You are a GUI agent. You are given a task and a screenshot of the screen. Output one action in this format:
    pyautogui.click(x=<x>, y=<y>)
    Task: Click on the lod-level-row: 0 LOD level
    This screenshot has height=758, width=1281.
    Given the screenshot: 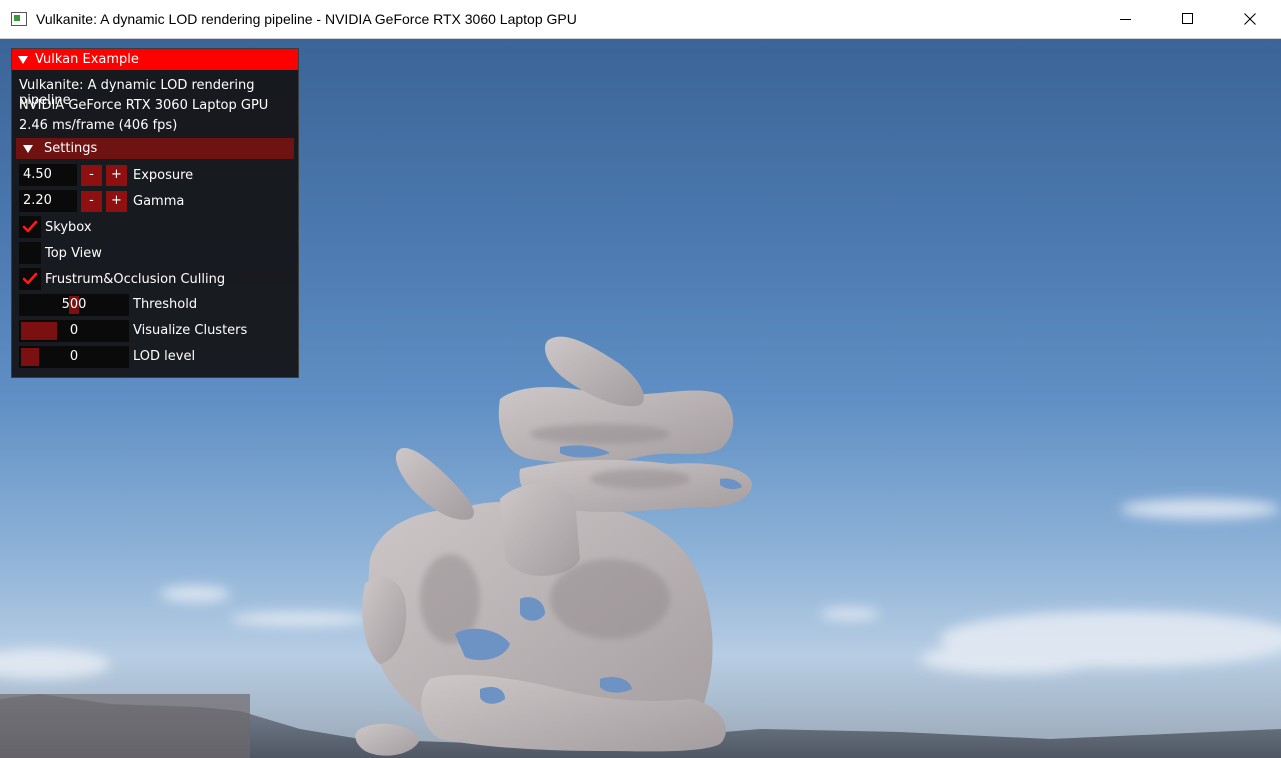 What is the action you would take?
    pyautogui.click(x=154, y=357)
    